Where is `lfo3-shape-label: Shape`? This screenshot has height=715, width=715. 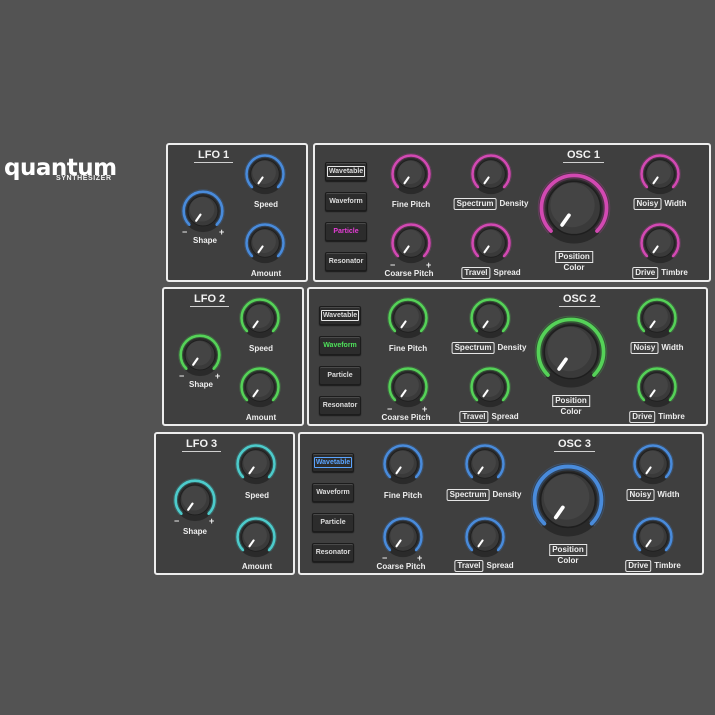
lfo3-shape-label: Shape is located at coordinates (195, 531).